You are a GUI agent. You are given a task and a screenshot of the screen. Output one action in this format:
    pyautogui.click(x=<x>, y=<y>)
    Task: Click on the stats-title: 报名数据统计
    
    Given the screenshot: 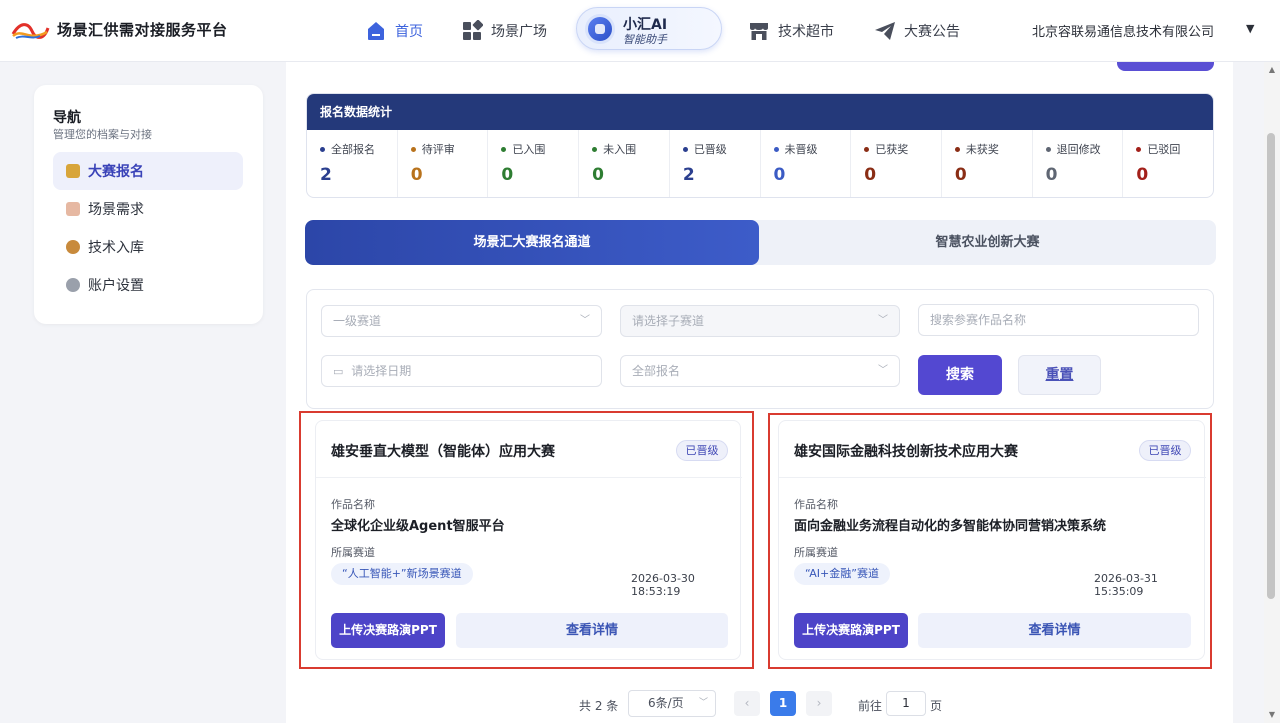 What is the action you would take?
    pyautogui.click(x=760, y=112)
    